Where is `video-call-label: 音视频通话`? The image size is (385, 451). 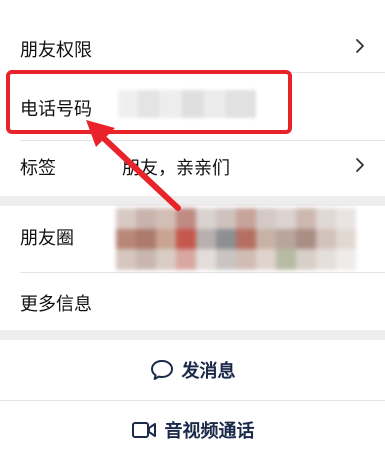 video-call-label: 音视频通话 is located at coordinates (209, 431).